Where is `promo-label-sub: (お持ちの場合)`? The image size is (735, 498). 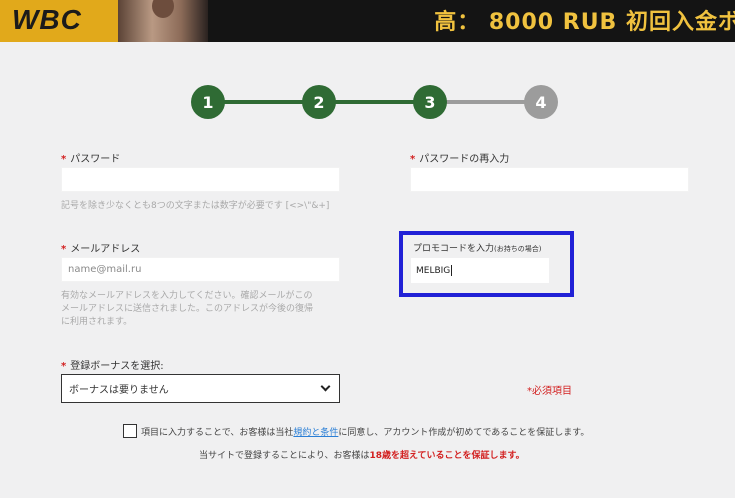 promo-label-sub: (お持ちの場合) is located at coordinates (518, 249).